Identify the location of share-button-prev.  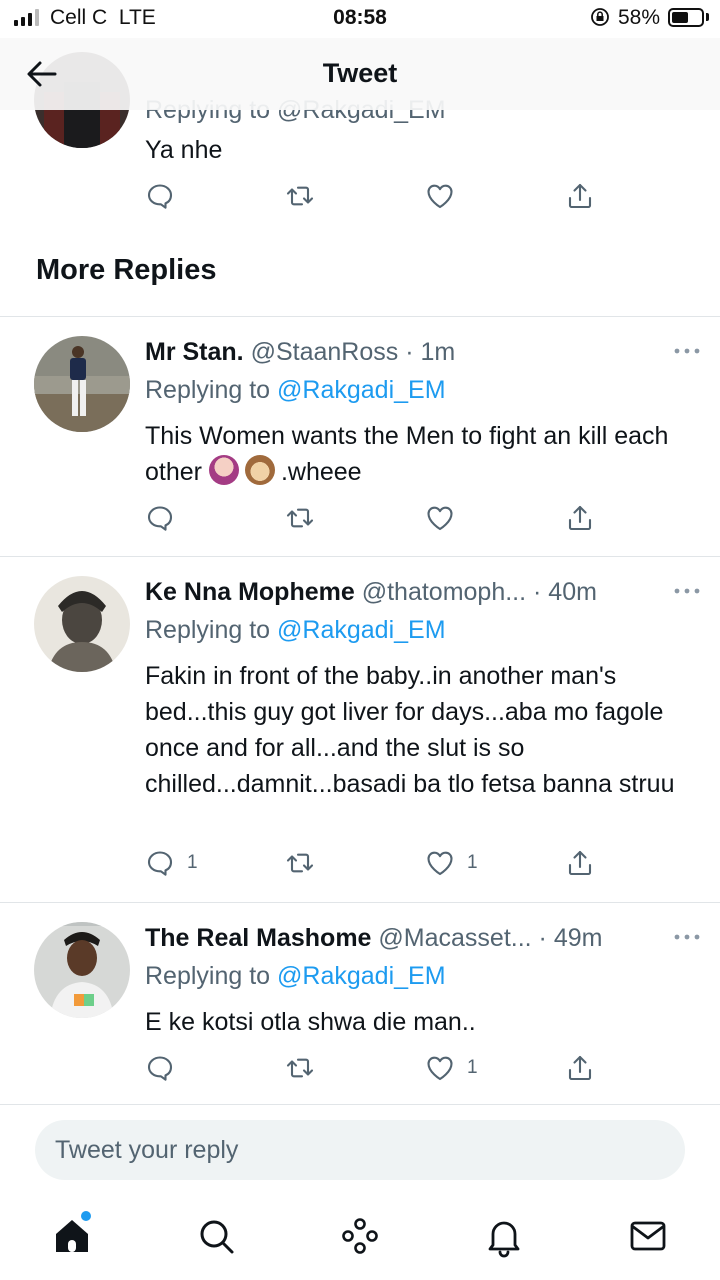
(580, 196).